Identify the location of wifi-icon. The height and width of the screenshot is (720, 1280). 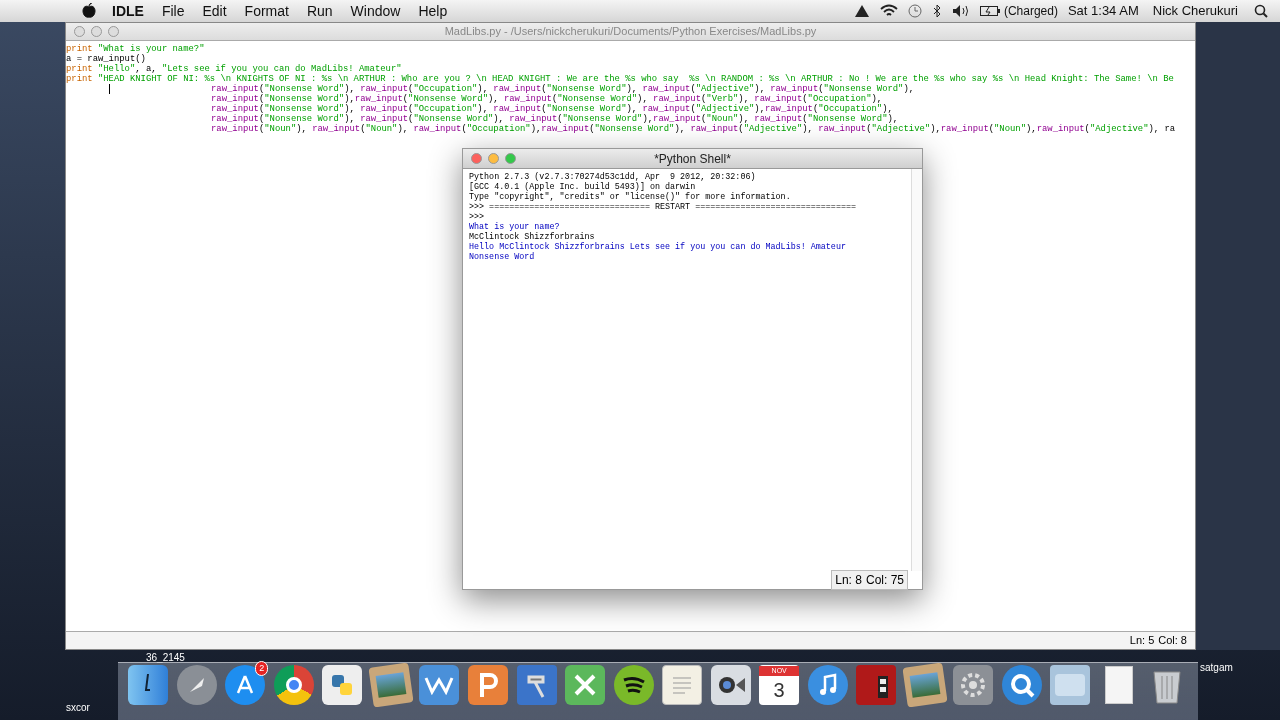
(888, 11).